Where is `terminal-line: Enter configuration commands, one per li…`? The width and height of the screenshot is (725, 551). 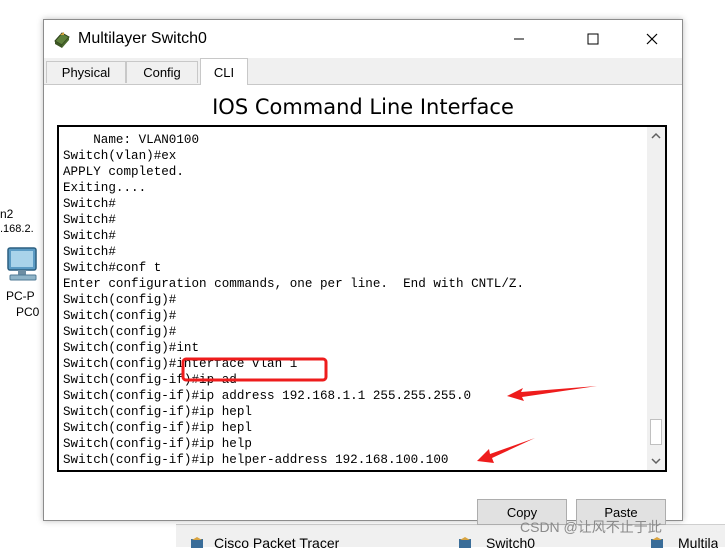
terminal-line: Enter configuration commands, one per li… is located at coordinates (294, 284).